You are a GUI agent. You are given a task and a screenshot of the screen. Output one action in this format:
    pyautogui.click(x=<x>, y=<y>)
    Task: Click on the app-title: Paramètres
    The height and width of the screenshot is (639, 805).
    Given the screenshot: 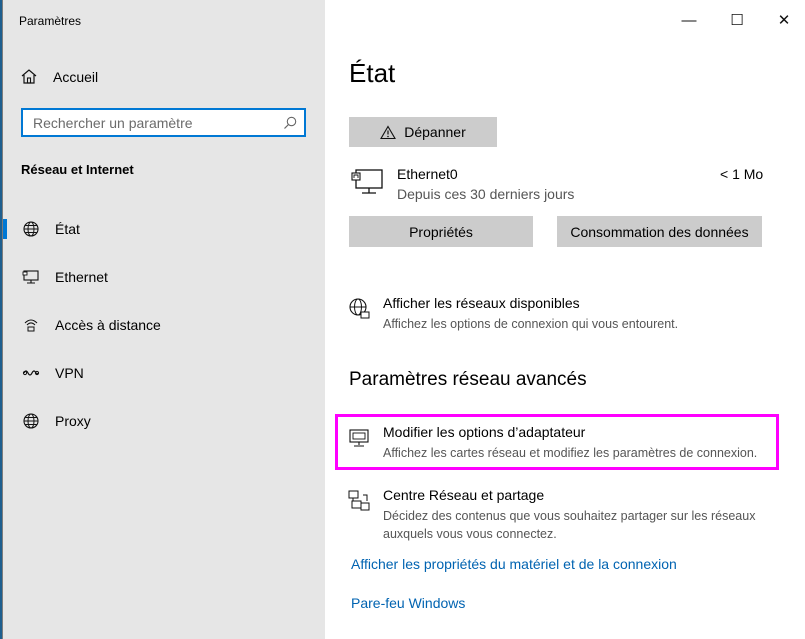 What is the action you would take?
    pyautogui.click(x=50, y=21)
    